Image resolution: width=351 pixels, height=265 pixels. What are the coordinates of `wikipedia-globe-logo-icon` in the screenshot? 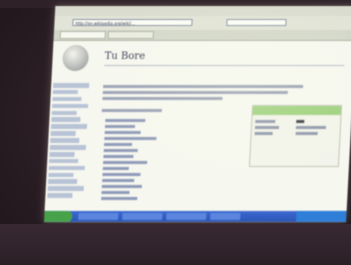 It's located at (75, 58).